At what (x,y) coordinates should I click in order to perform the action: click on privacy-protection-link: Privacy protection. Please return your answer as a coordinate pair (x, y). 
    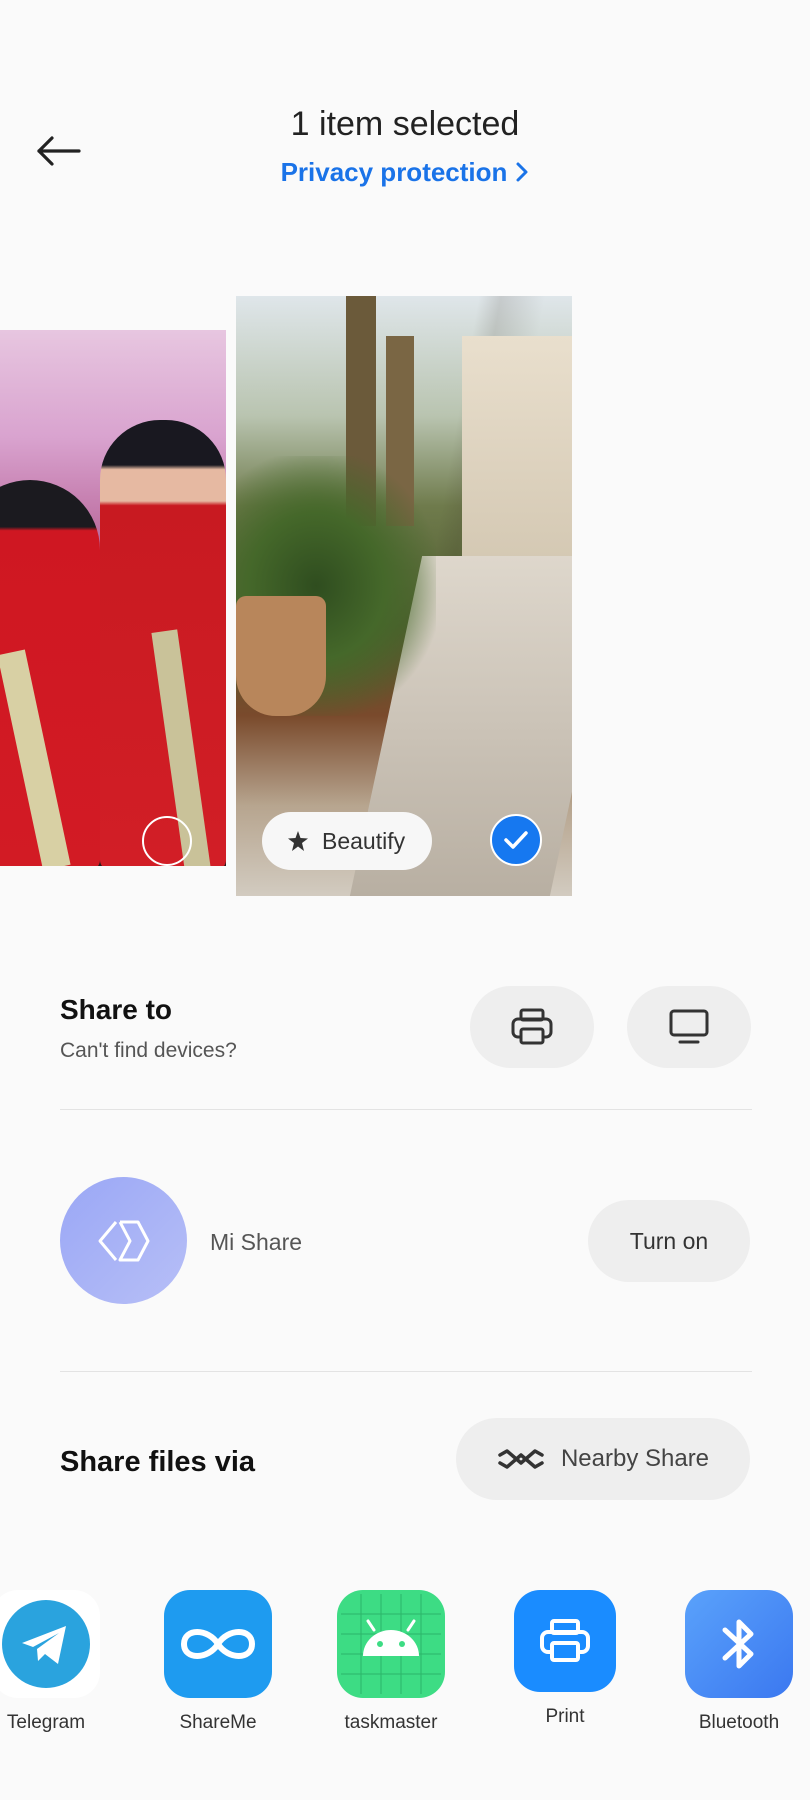
    Looking at the image, I should click on (405, 173).